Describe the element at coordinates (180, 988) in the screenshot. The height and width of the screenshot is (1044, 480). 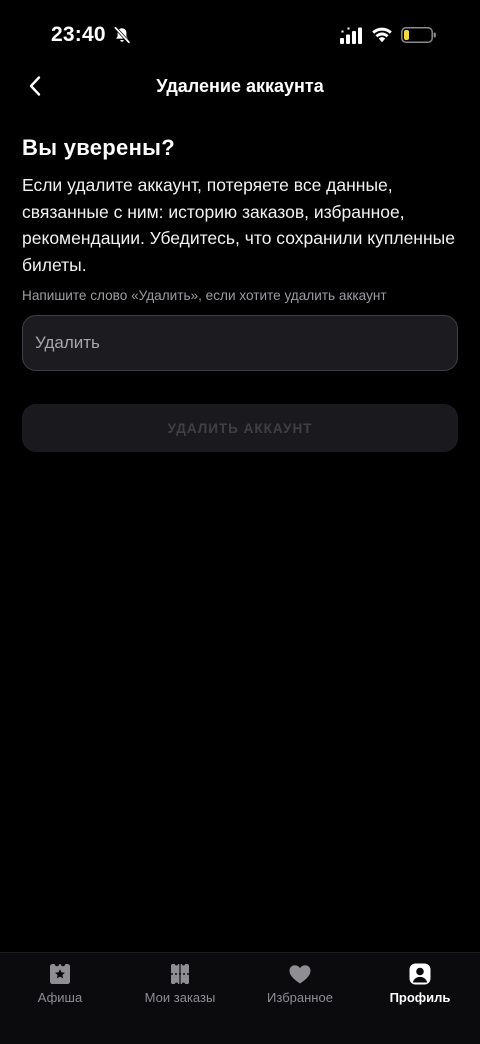
I see `tab-my-orders: Мои заказы` at that location.